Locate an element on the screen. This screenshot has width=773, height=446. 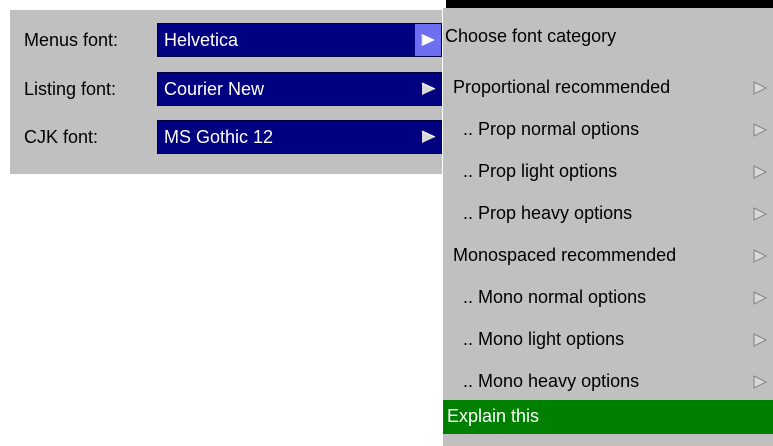
menu-item-label: Proportional recommended is located at coordinates (562, 87).